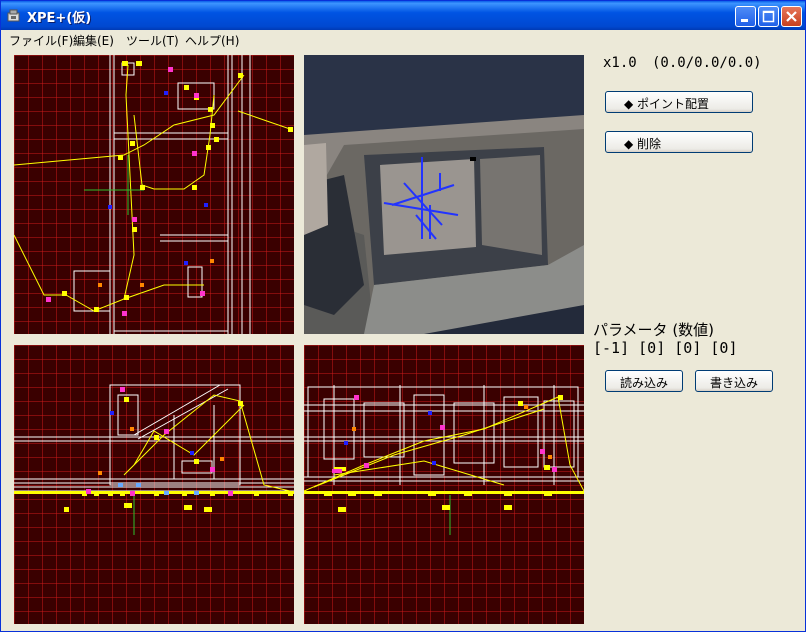 The width and height of the screenshot is (806, 632). Describe the element at coordinates (13, 15) in the screenshot. I see `app-icon` at that location.